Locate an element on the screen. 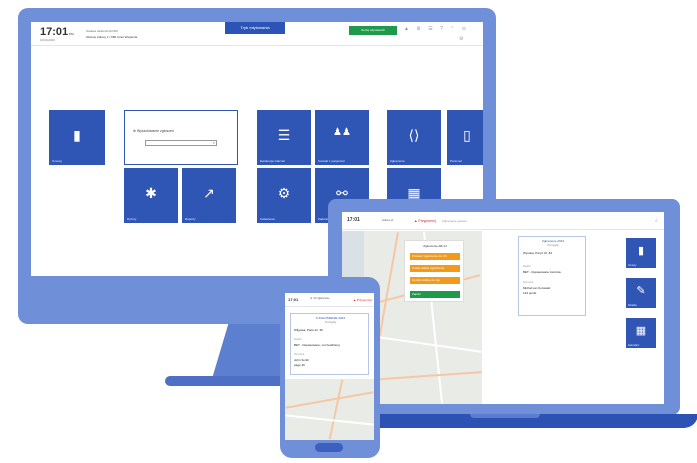  field-value: John Smith is located at coordinates (302, 360).